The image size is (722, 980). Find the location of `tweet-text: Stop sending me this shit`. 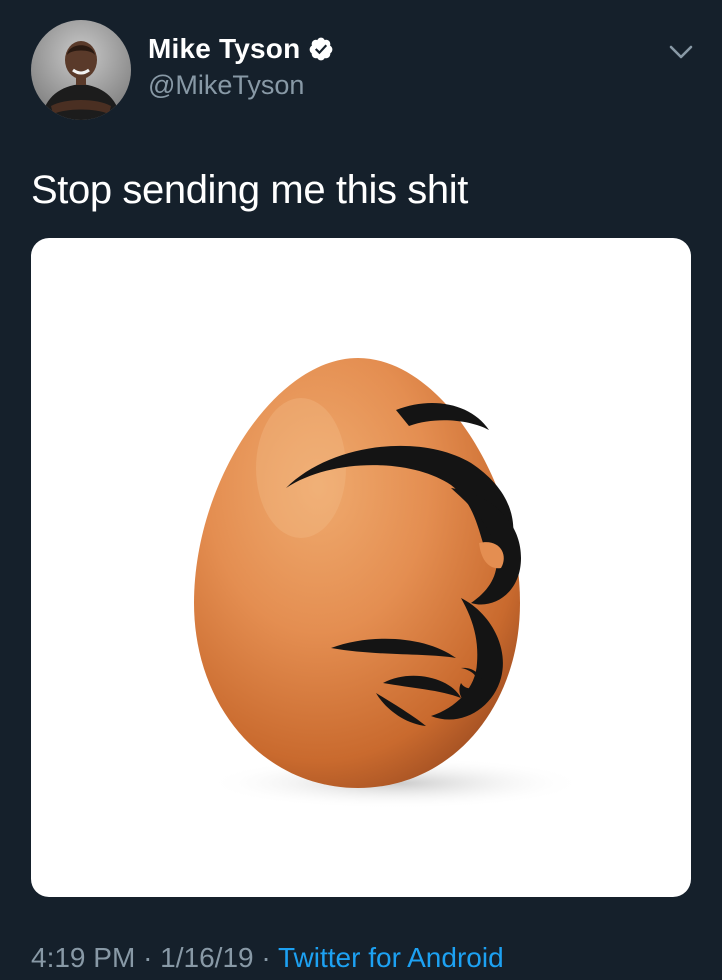

tweet-text: Stop sending me this shit is located at coordinates (249, 190).